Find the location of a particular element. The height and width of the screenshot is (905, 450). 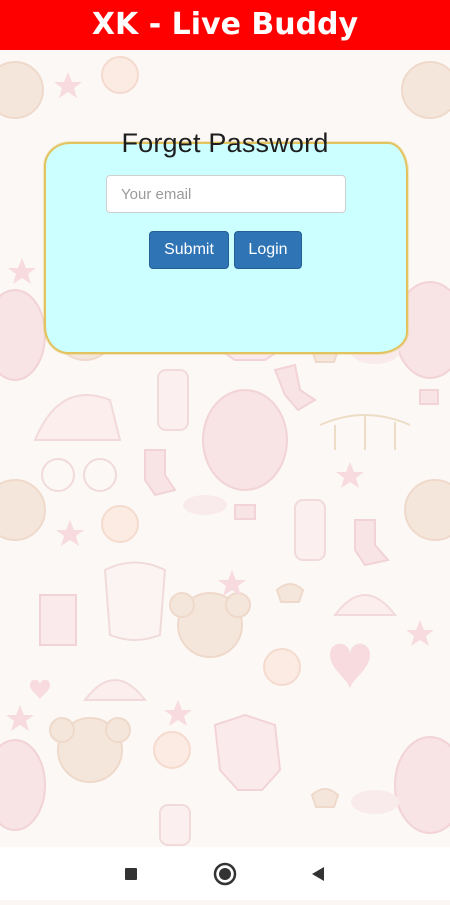

app-title-bar: XK - Live Buddy is located at coordinates (225, 25).